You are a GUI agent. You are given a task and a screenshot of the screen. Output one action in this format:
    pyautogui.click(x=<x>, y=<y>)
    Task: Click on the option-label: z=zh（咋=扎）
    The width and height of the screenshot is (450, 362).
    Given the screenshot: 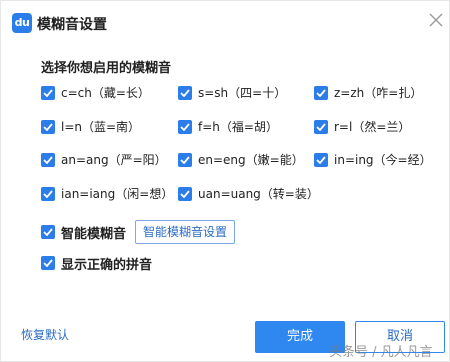 What is the action you would take?
    pyautogui.click(x=378, y=93)
    